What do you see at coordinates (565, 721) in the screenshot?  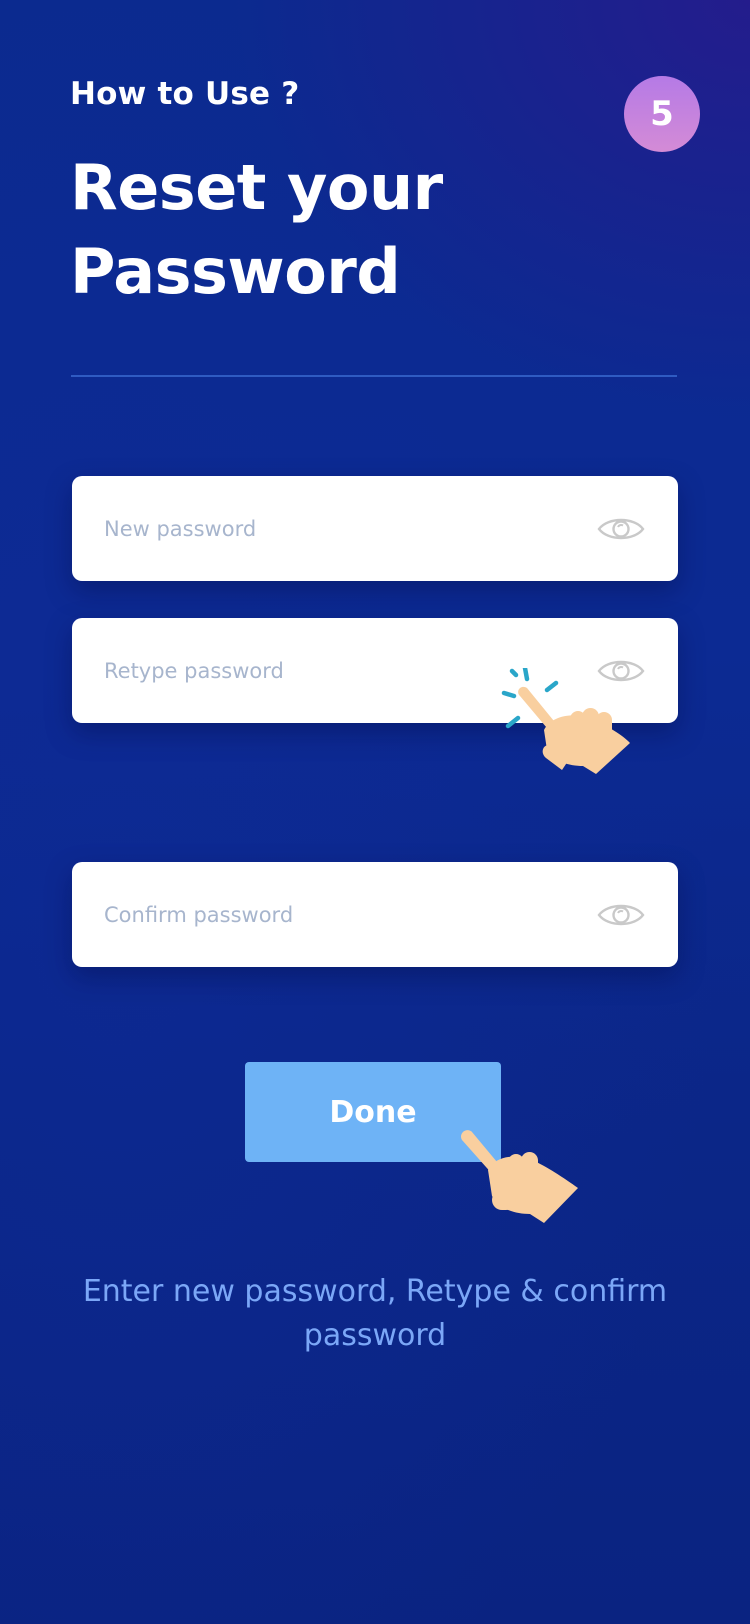 I see `tap-hand-icon` at bounding box center [565, 721].